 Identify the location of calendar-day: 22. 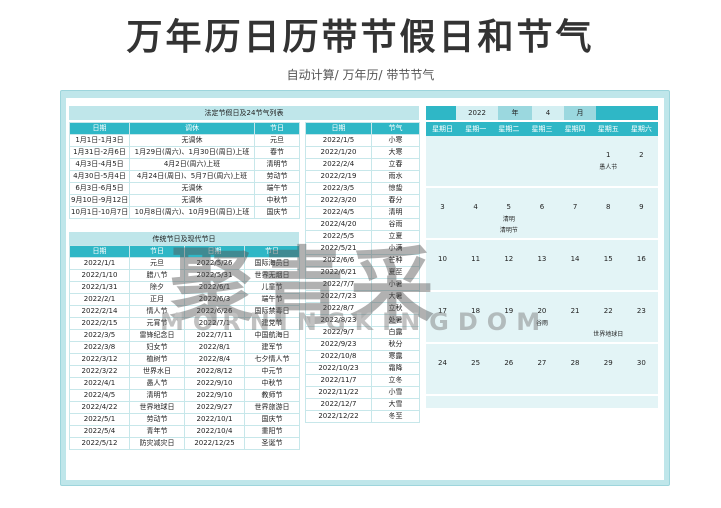
(608, 311).